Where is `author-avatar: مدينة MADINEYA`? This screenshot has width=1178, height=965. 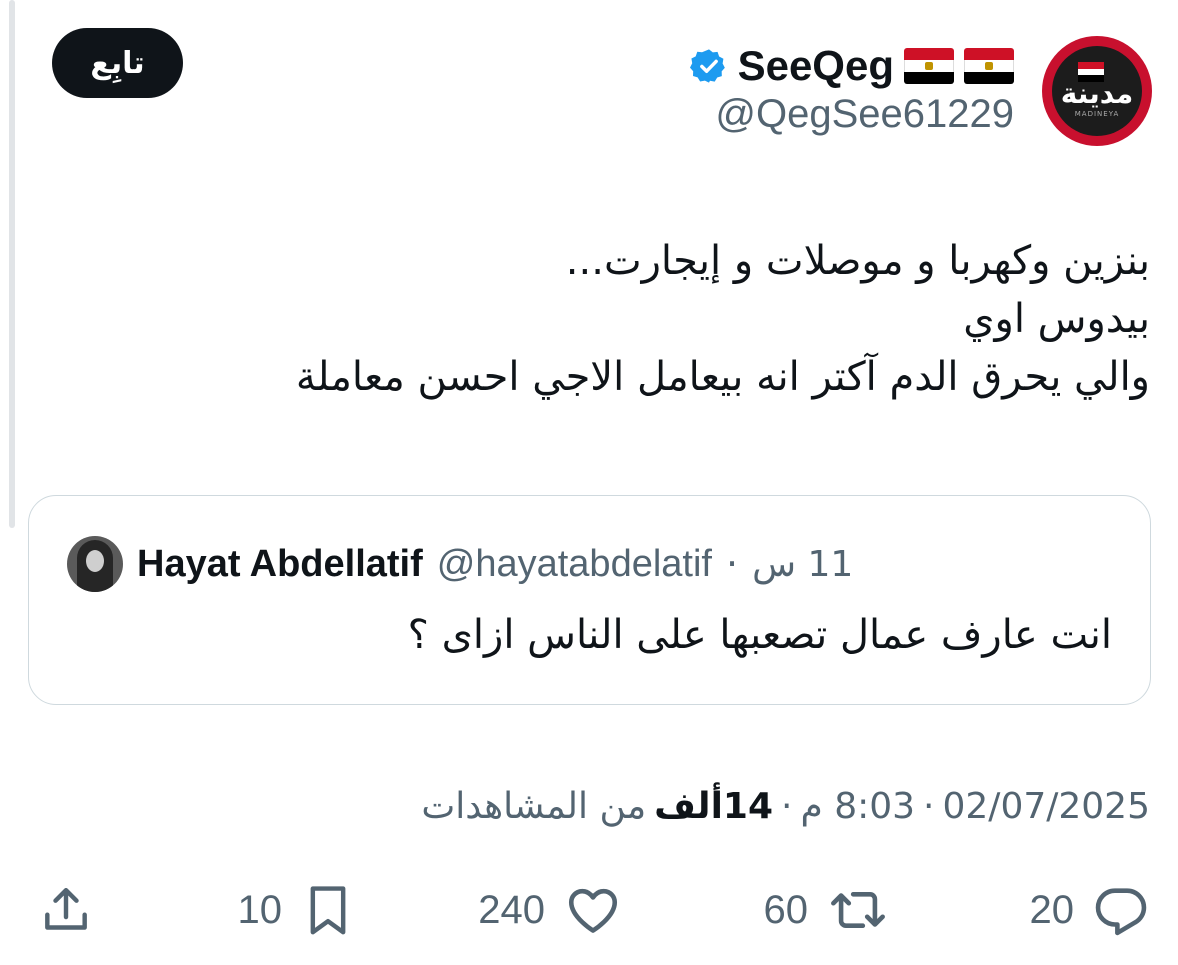 author-avatar: مدينة MADINEYA is located at coordinates (1097, 91).